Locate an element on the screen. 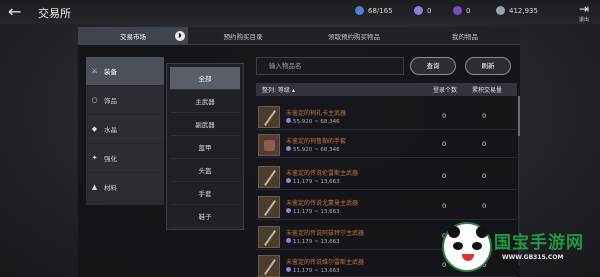  watermark-title: 国宝手游网 is located at coordinates (539, 243).